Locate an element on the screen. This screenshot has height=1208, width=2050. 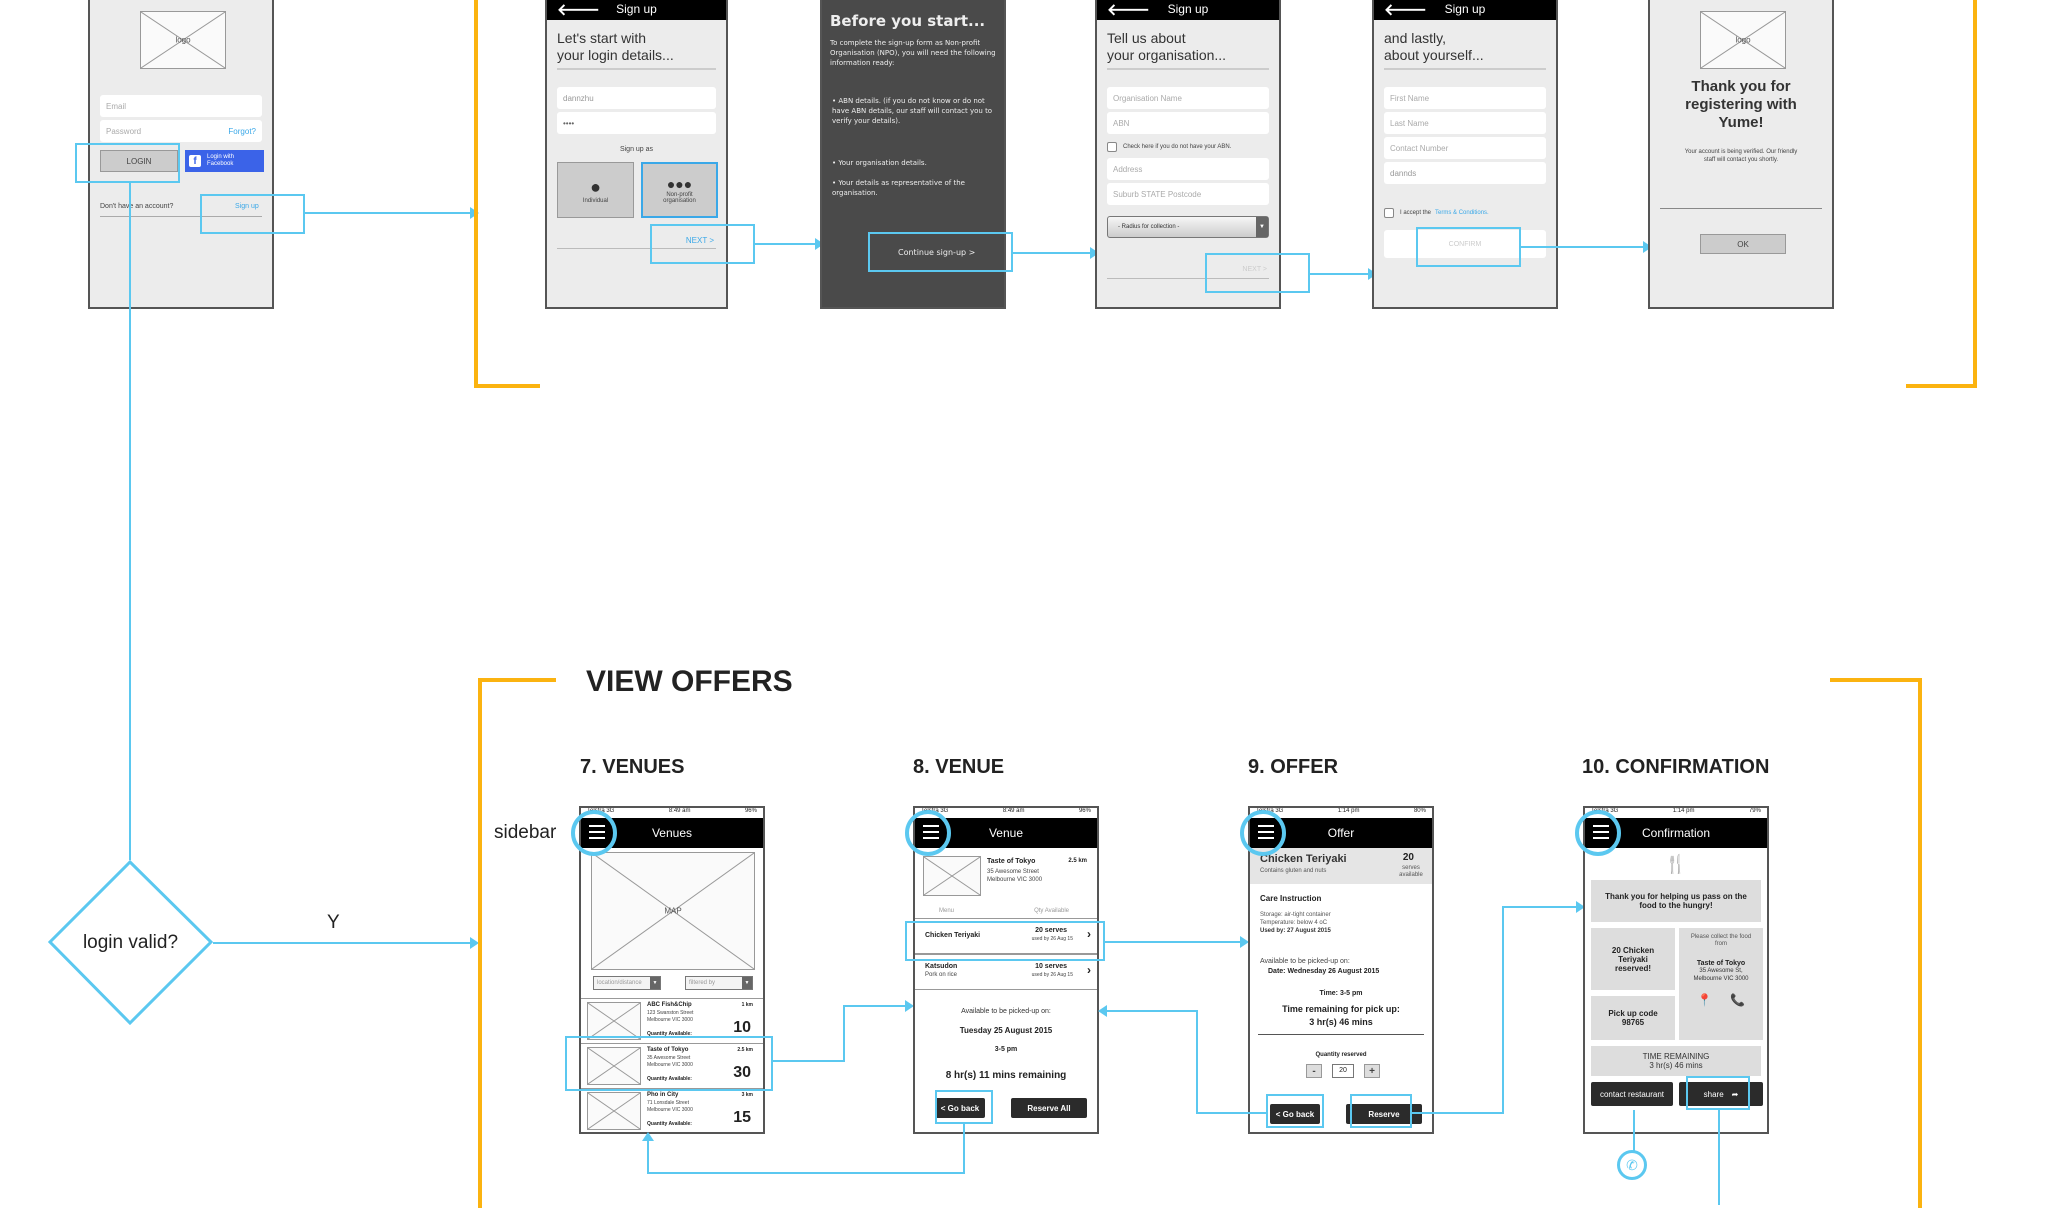
organisation-name-field: Organisation Name is located at coordinates (1188, 98).